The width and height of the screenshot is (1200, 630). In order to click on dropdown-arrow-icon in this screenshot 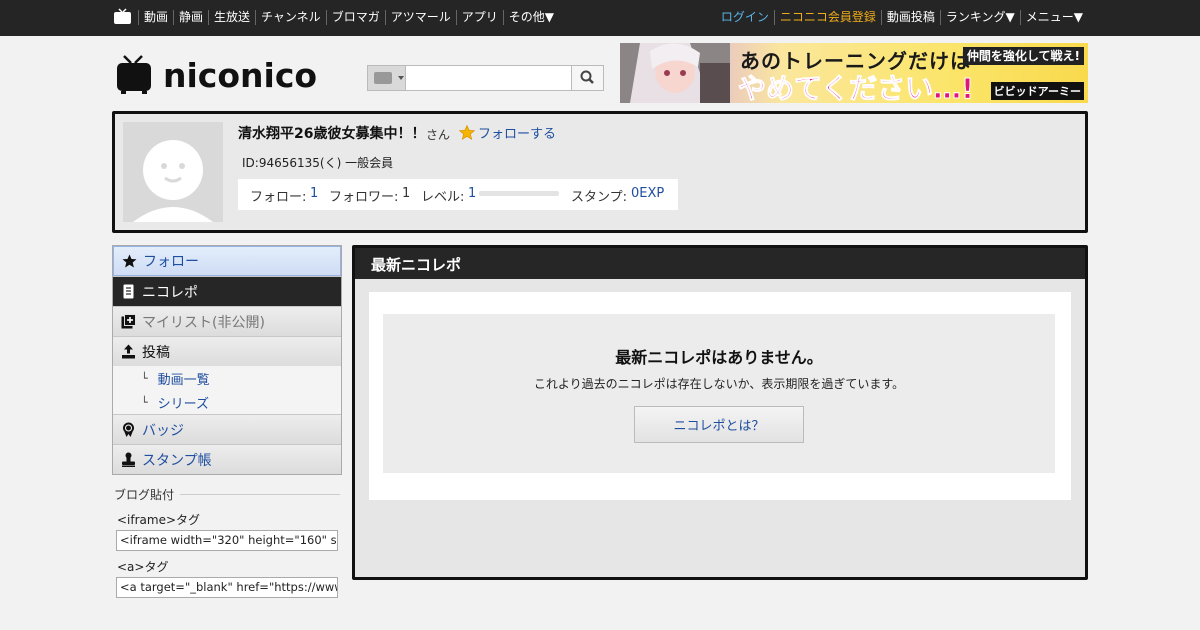, I will do `click(401, 78)`.